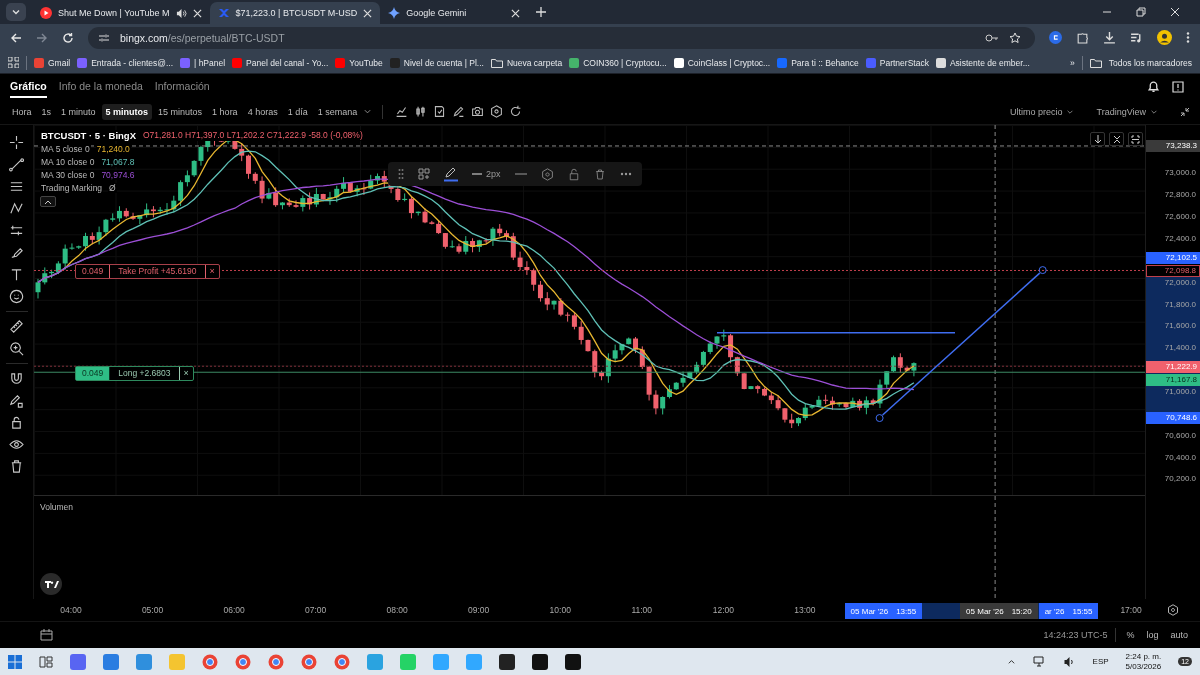  I want to click on speaker-icon, so click(1069, 661).